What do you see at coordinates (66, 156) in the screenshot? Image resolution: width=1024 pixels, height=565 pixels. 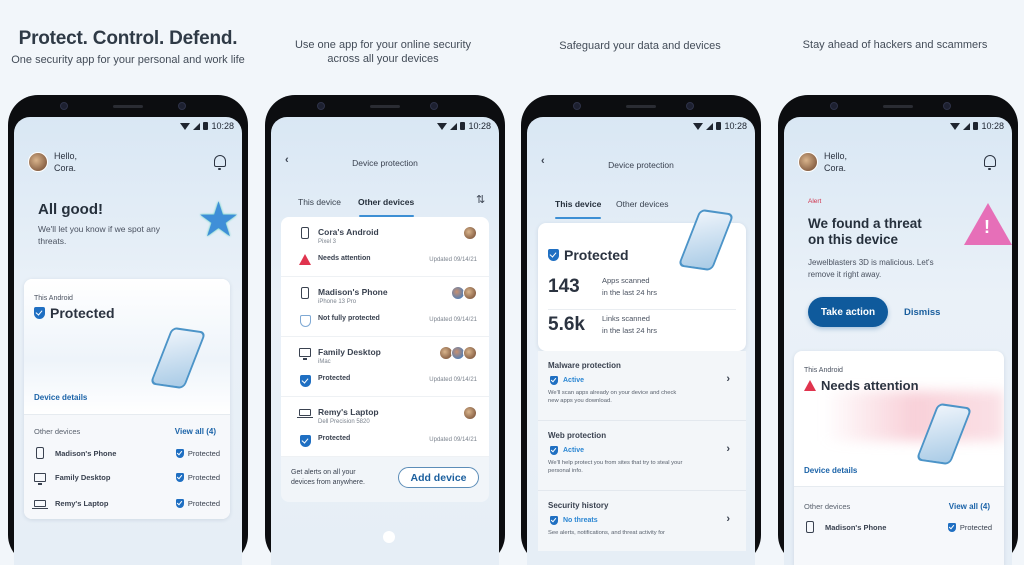 I see `greeting-text: Hello,` at bounding box center [66, 156].